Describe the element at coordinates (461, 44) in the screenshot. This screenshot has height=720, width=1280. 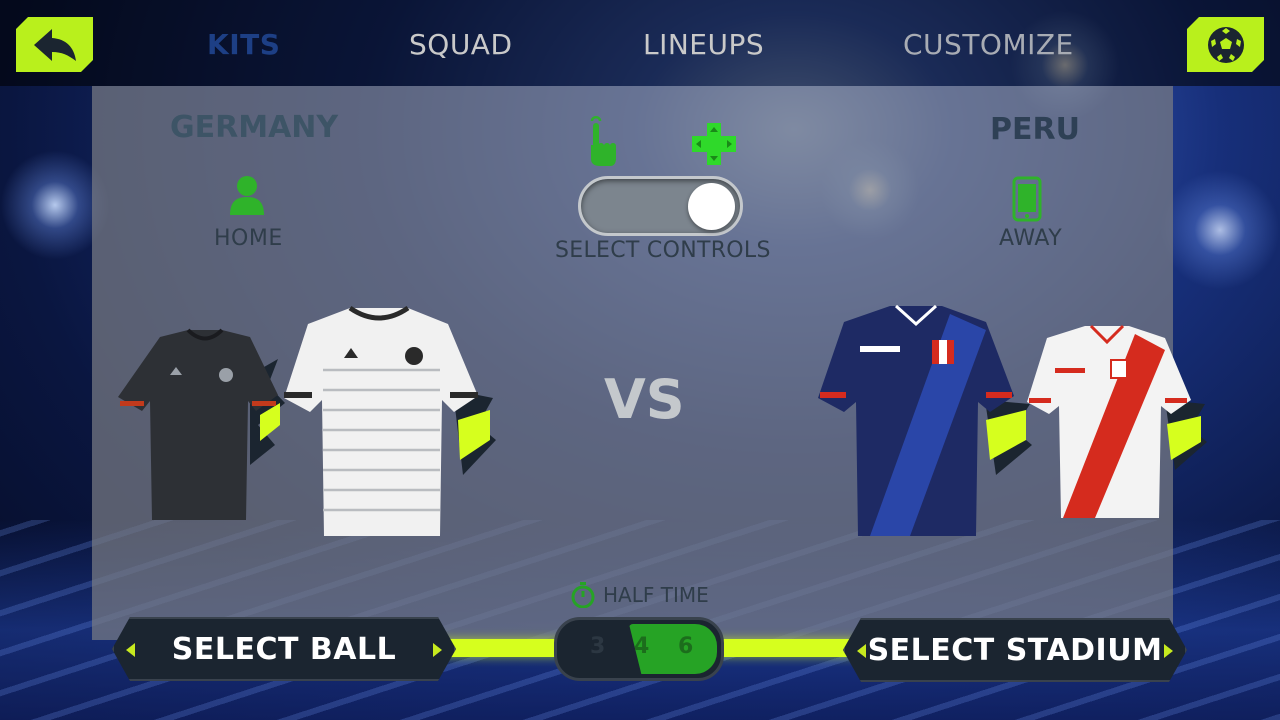
I see `tab-squad: SQUAD` at that location.